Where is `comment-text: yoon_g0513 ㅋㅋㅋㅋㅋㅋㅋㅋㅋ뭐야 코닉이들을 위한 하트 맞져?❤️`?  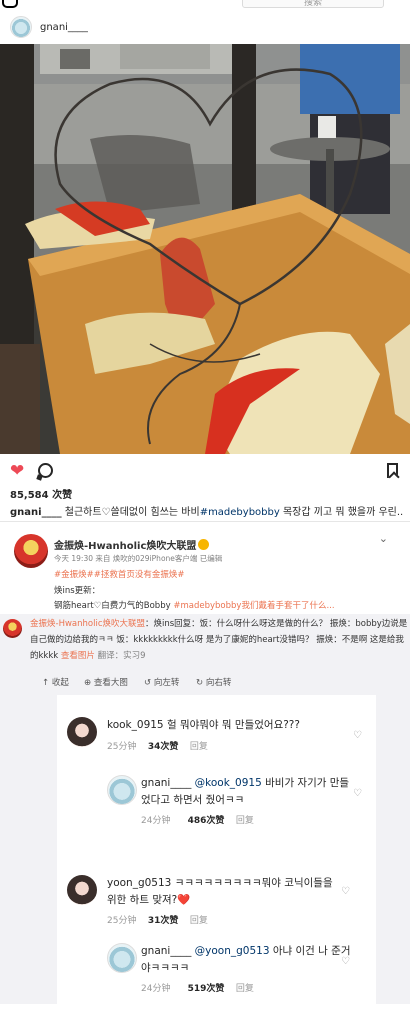 comment-text: yoon_g0513 ㅋㅋㅋㅋㅋㅋㅋㅋㅋ뭐야 코닉이들을 위한 하트 맞져?❤️ is located at coordinates (220, 891).